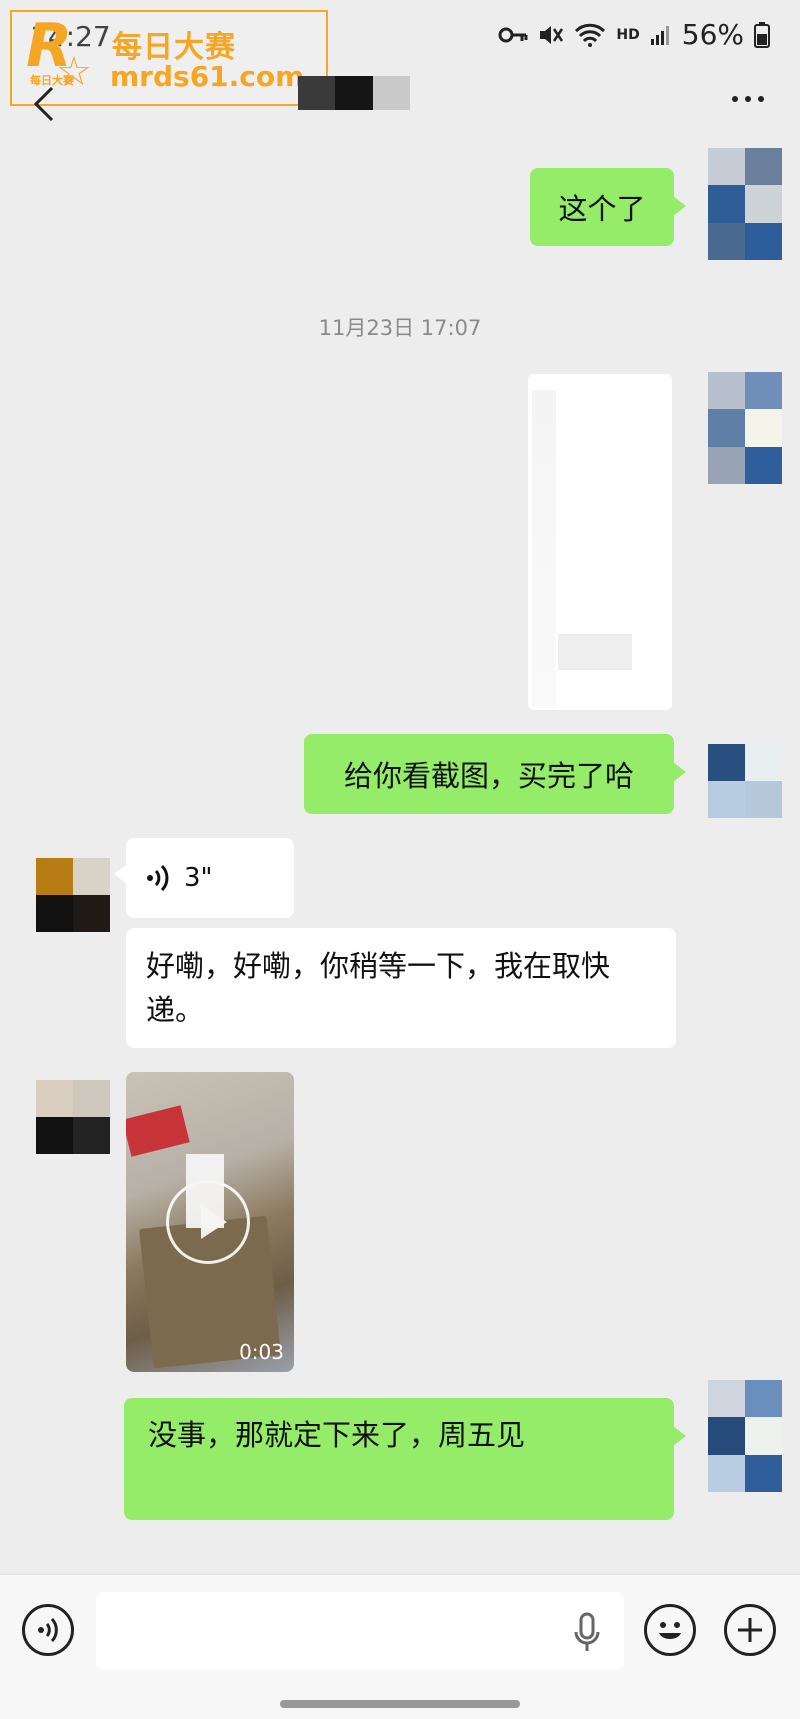 This screenshot has height=1719, width=800. What do you see at coordinates (513, 34) in the screenshot?
I see `key-icon` at bounding box center [513, 34].